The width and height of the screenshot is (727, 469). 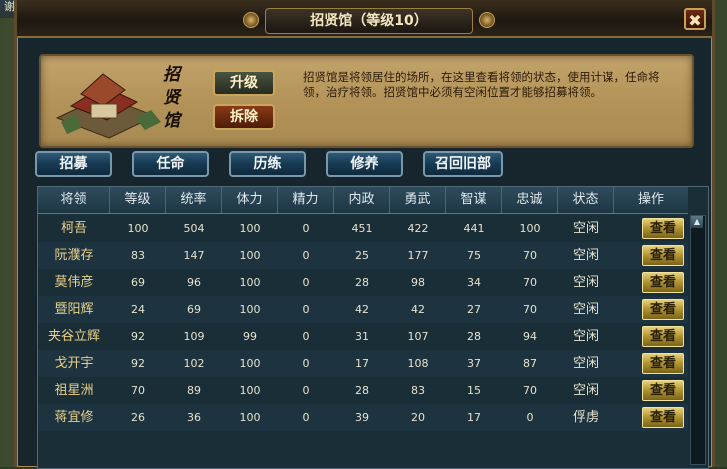 What do you see at coordinates (474, 417) in the screenshot?
I see `cell-wisdom: 17` at bounding box center [474, 417].